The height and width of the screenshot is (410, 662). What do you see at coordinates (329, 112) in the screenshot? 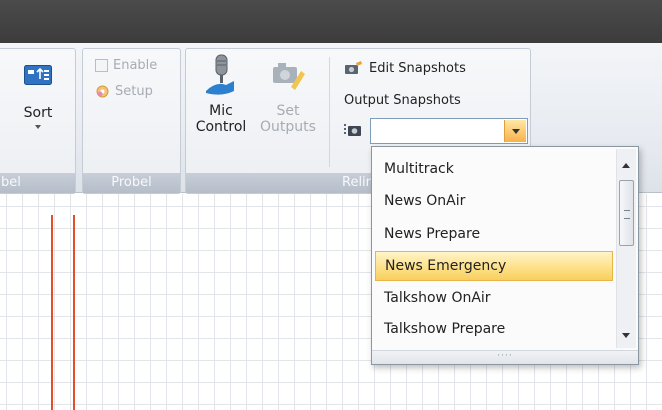
I see `group-separator` at bounding box center [329, 112].